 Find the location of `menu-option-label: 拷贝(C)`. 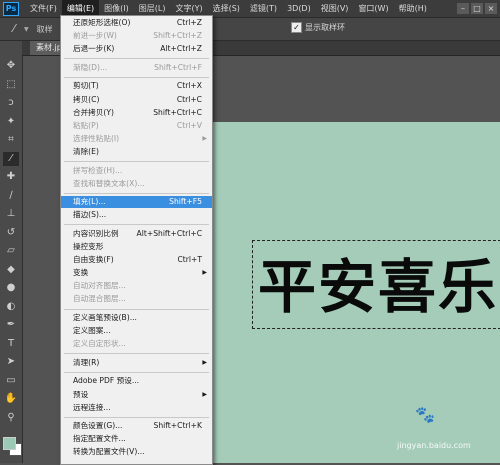

menu-option-label: 拷贝(C) is located at coordinates (86, 99).